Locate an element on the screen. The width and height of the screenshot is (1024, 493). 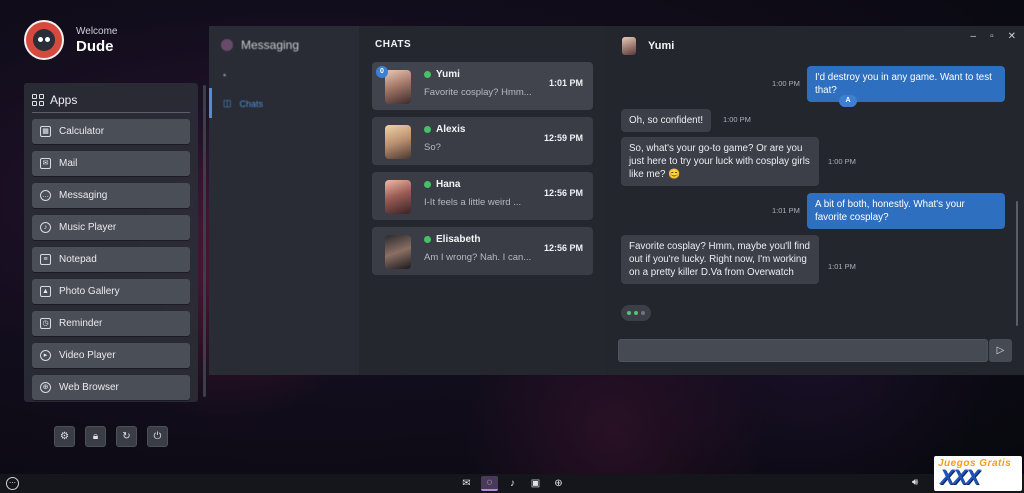
app-messaging-button: … Messaging is located at coordinates (111, 195).